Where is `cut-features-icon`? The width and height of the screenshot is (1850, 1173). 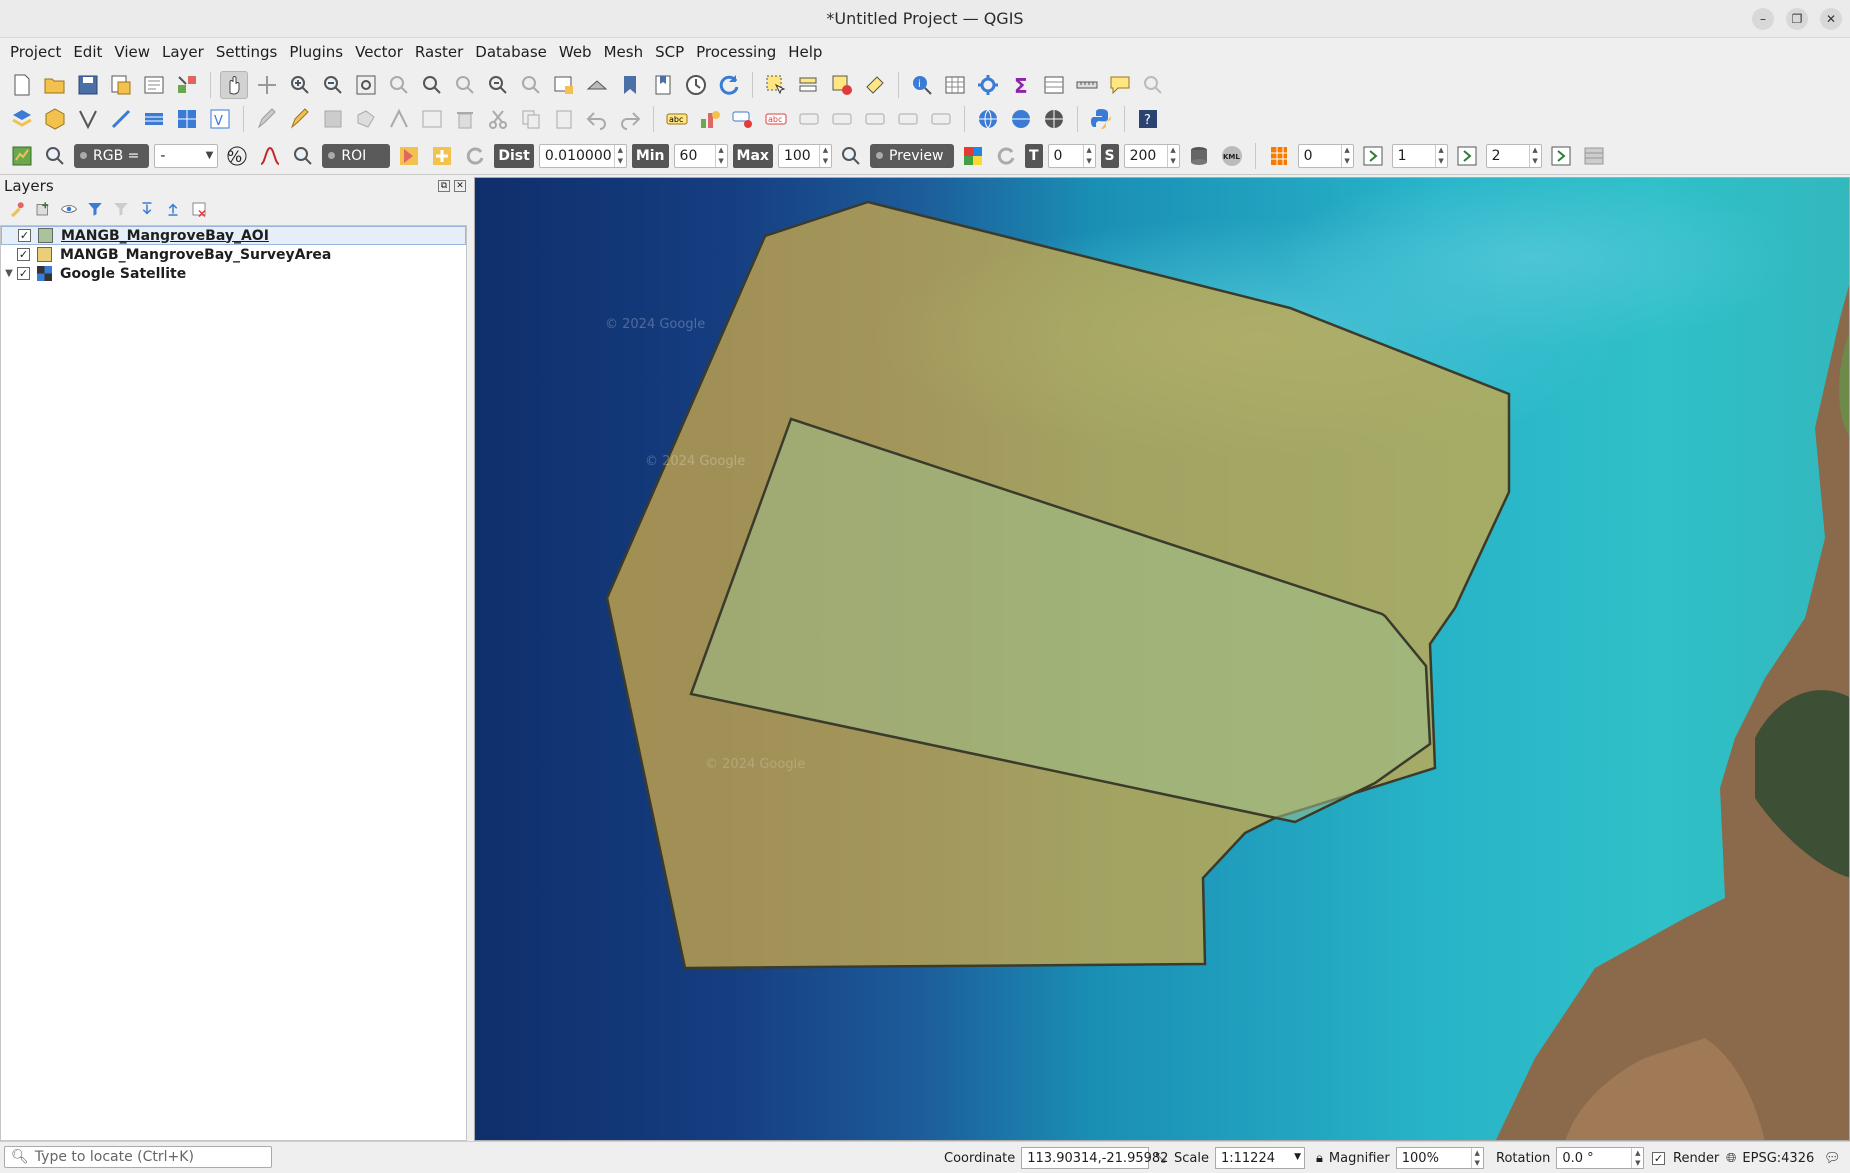 cut-features-icon is located at coordinates (498, 119).